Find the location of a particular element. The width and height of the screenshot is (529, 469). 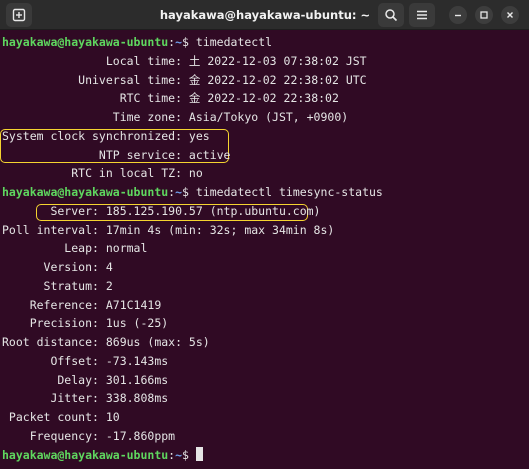

output-line: Root distance: 869us (max: 5s) is located at coordinates (106, 342).